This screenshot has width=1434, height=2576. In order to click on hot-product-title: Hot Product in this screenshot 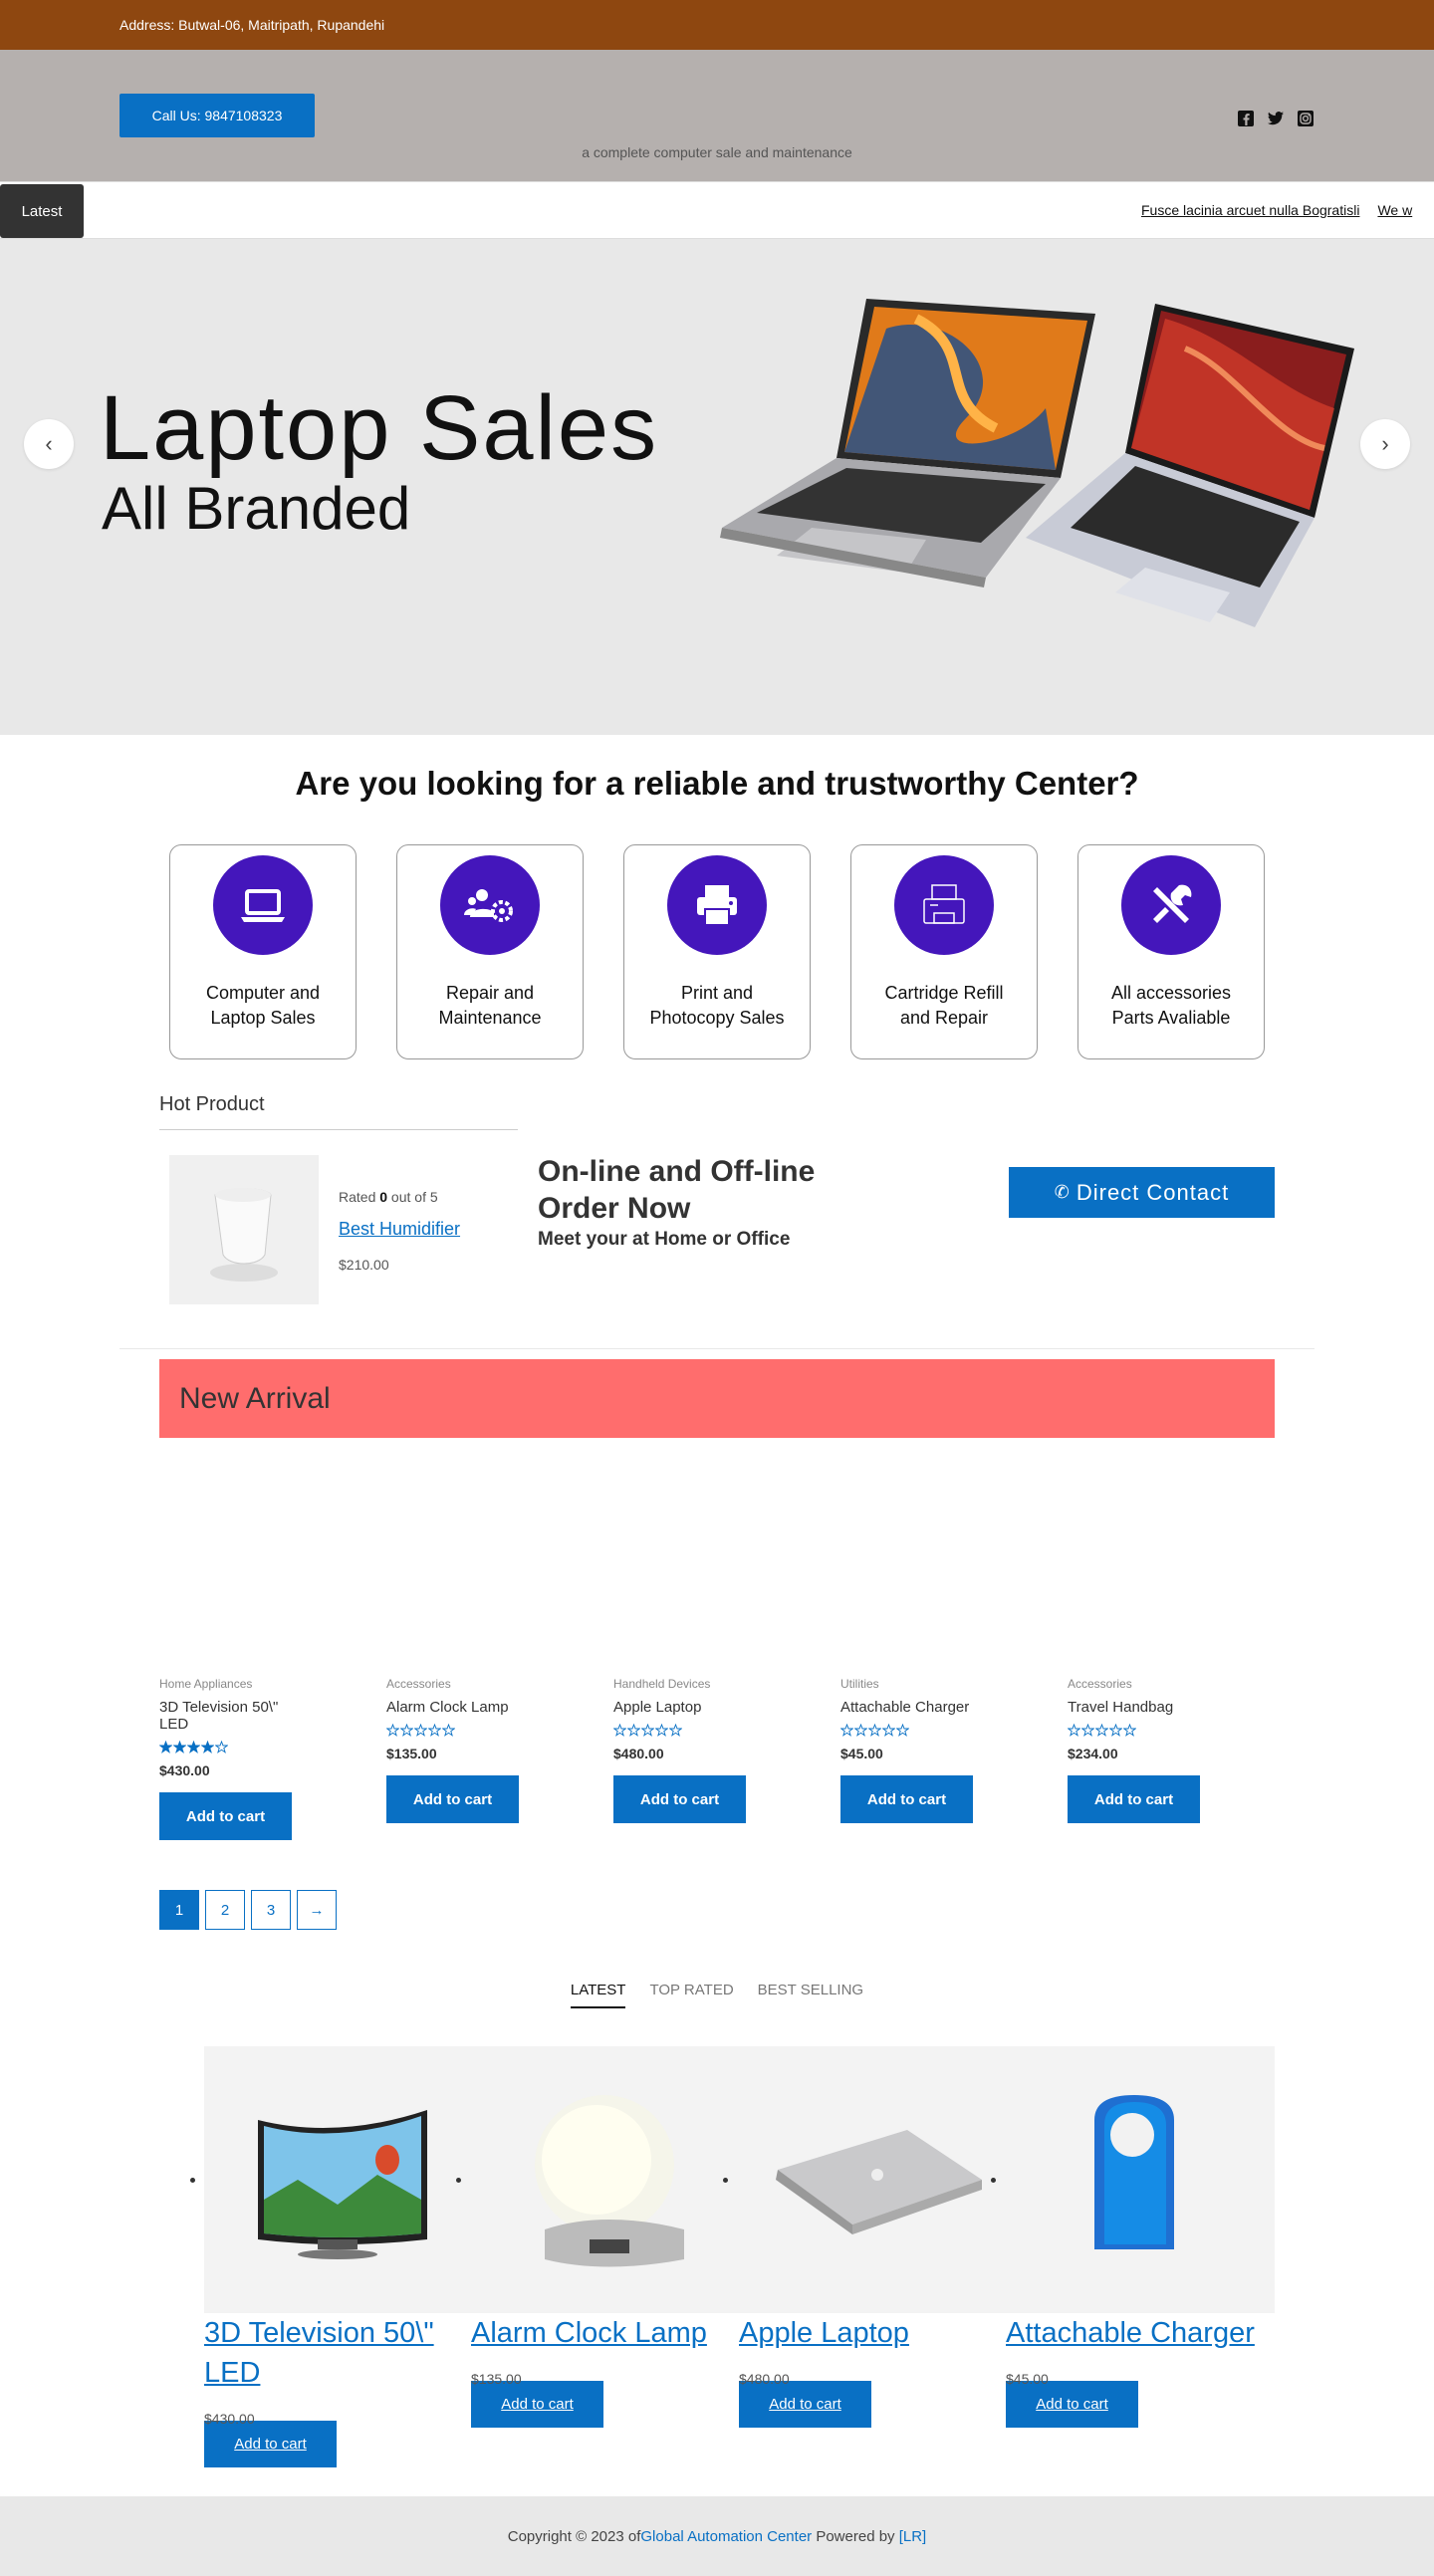, I will do `click(212, 1104)`.